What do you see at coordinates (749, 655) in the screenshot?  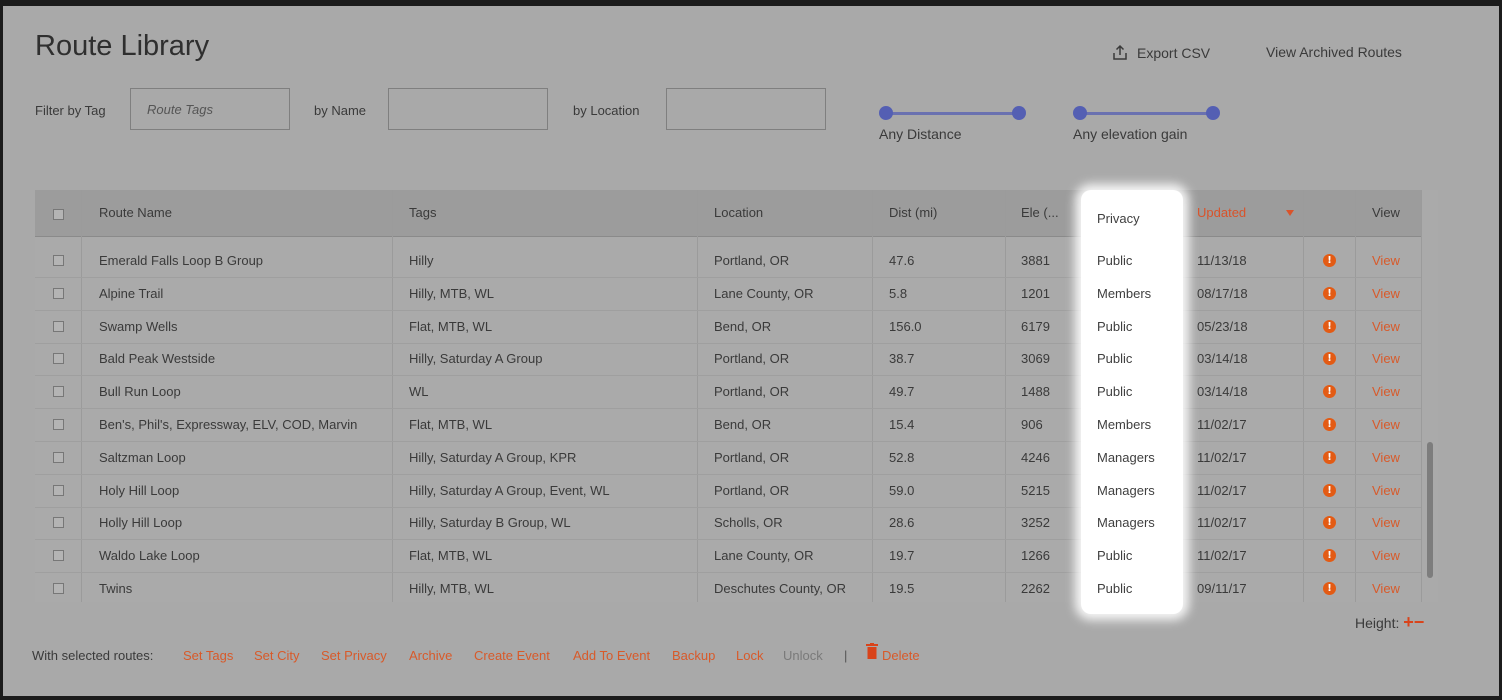 I see `lock-action: Lock` at bounding box center [749, 655].